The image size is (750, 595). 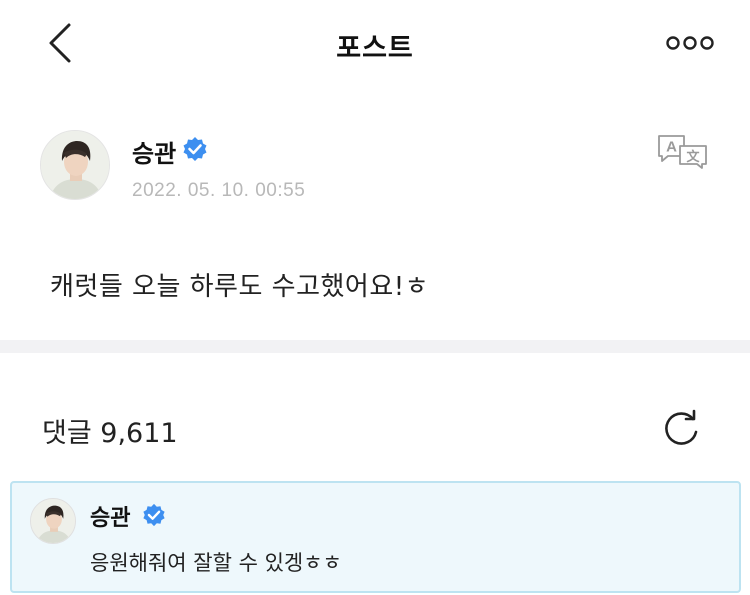 I want to click on translate-icon: A 文, so click(x=682, y=152).